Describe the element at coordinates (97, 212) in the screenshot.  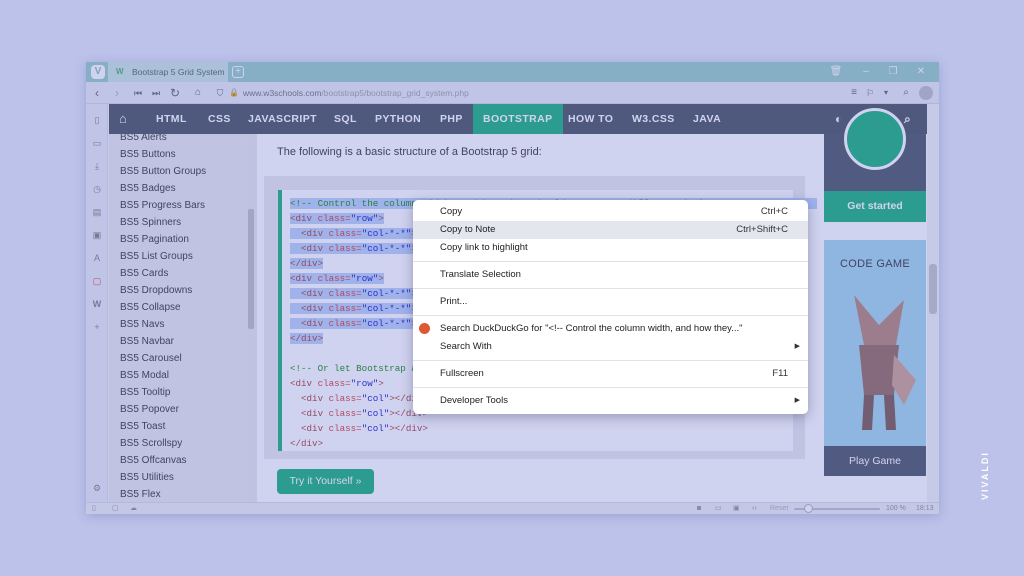
I see `notes-icon: ▤` at that location.